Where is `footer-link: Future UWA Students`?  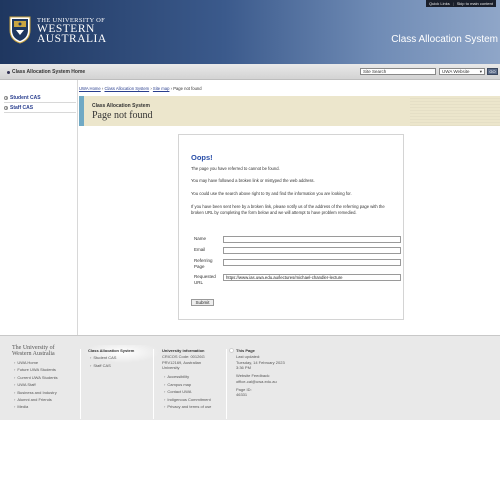 footer-link: Future UWA Students is located at coordinates (35, 369).